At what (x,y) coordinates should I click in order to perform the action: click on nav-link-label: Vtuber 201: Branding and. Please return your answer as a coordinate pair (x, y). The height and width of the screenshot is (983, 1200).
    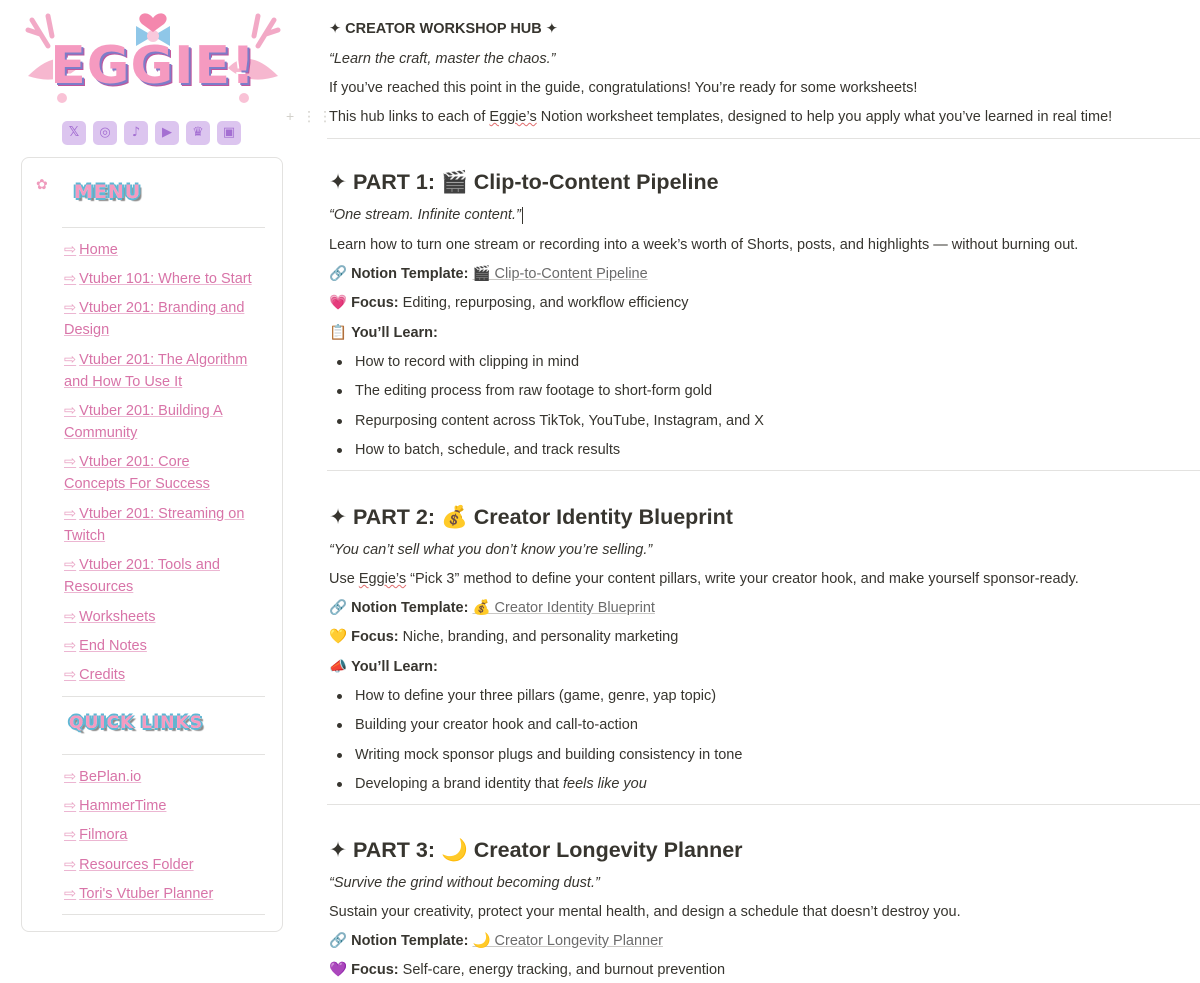
    Looking at the image, I should click on (162, 308).